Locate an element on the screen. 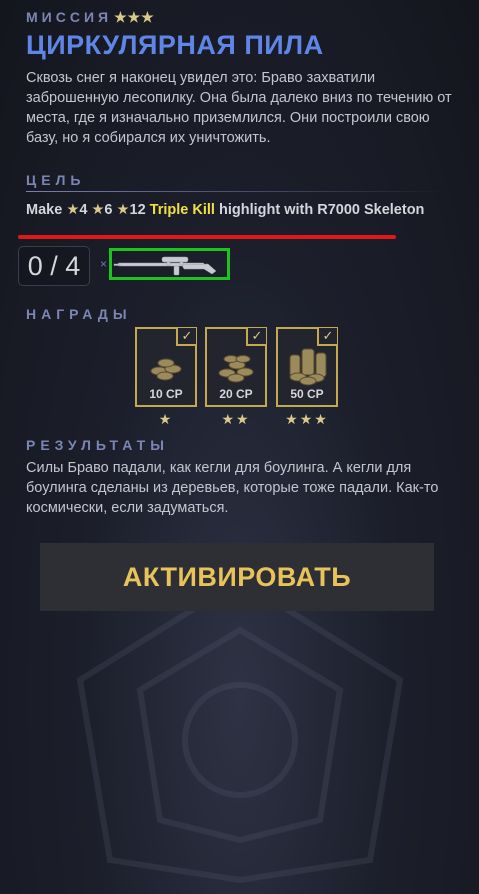  reward-card: ✓ 20 CP is located at coordinates (236, 367).